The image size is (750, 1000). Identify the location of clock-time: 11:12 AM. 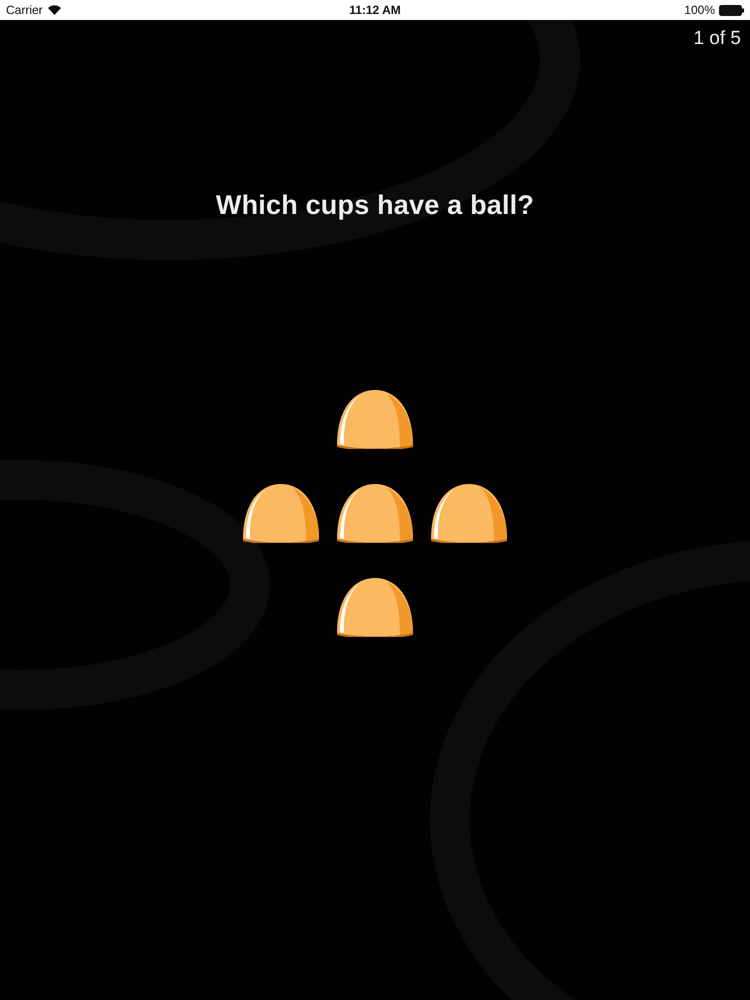
(375, 10).